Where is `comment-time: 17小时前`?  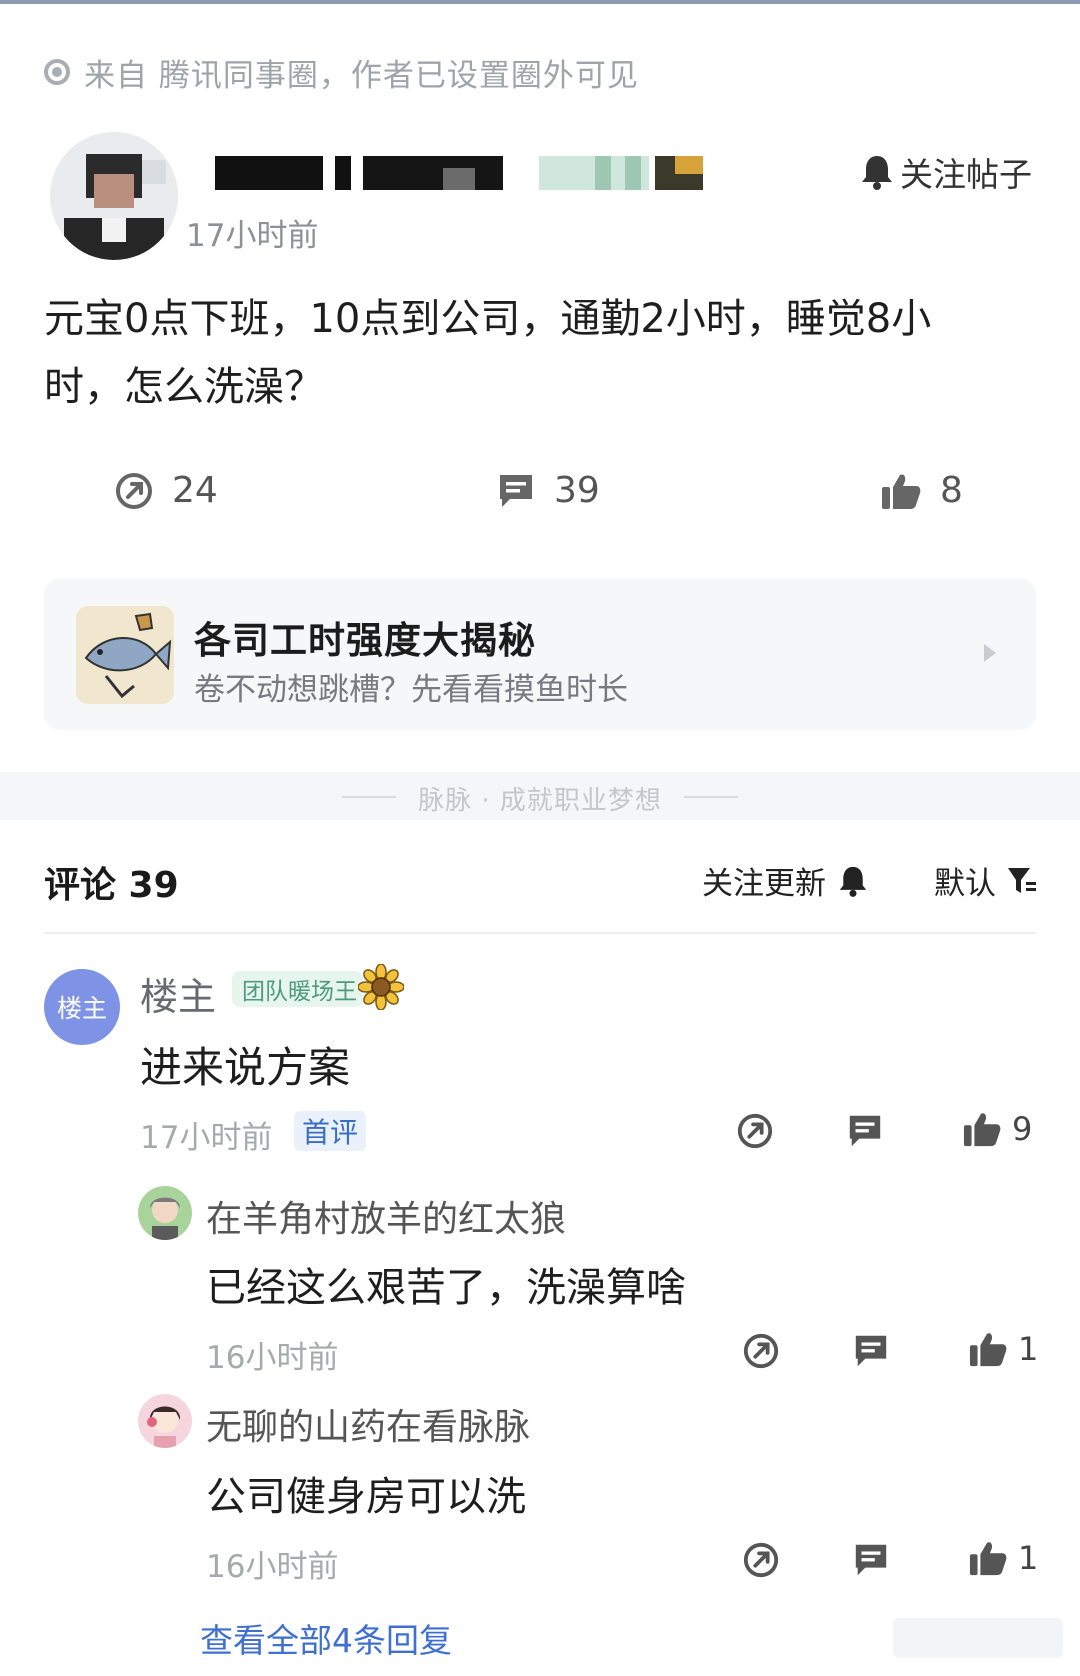 comment-time: 17小时前 is located at coordinates (206, 1138).